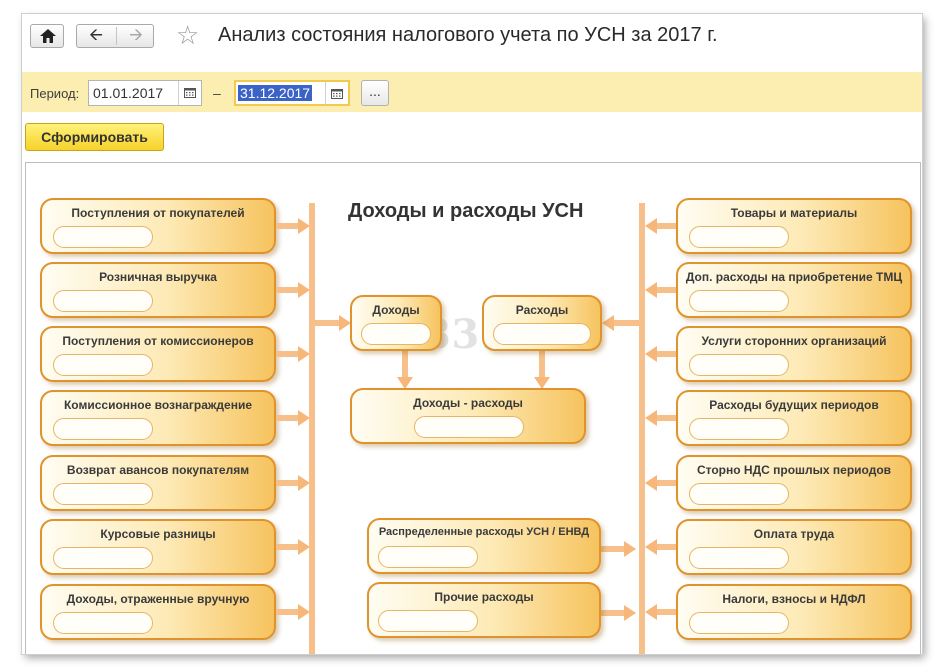  I want to click on expenses-label: Расходы, so click(542, 310).